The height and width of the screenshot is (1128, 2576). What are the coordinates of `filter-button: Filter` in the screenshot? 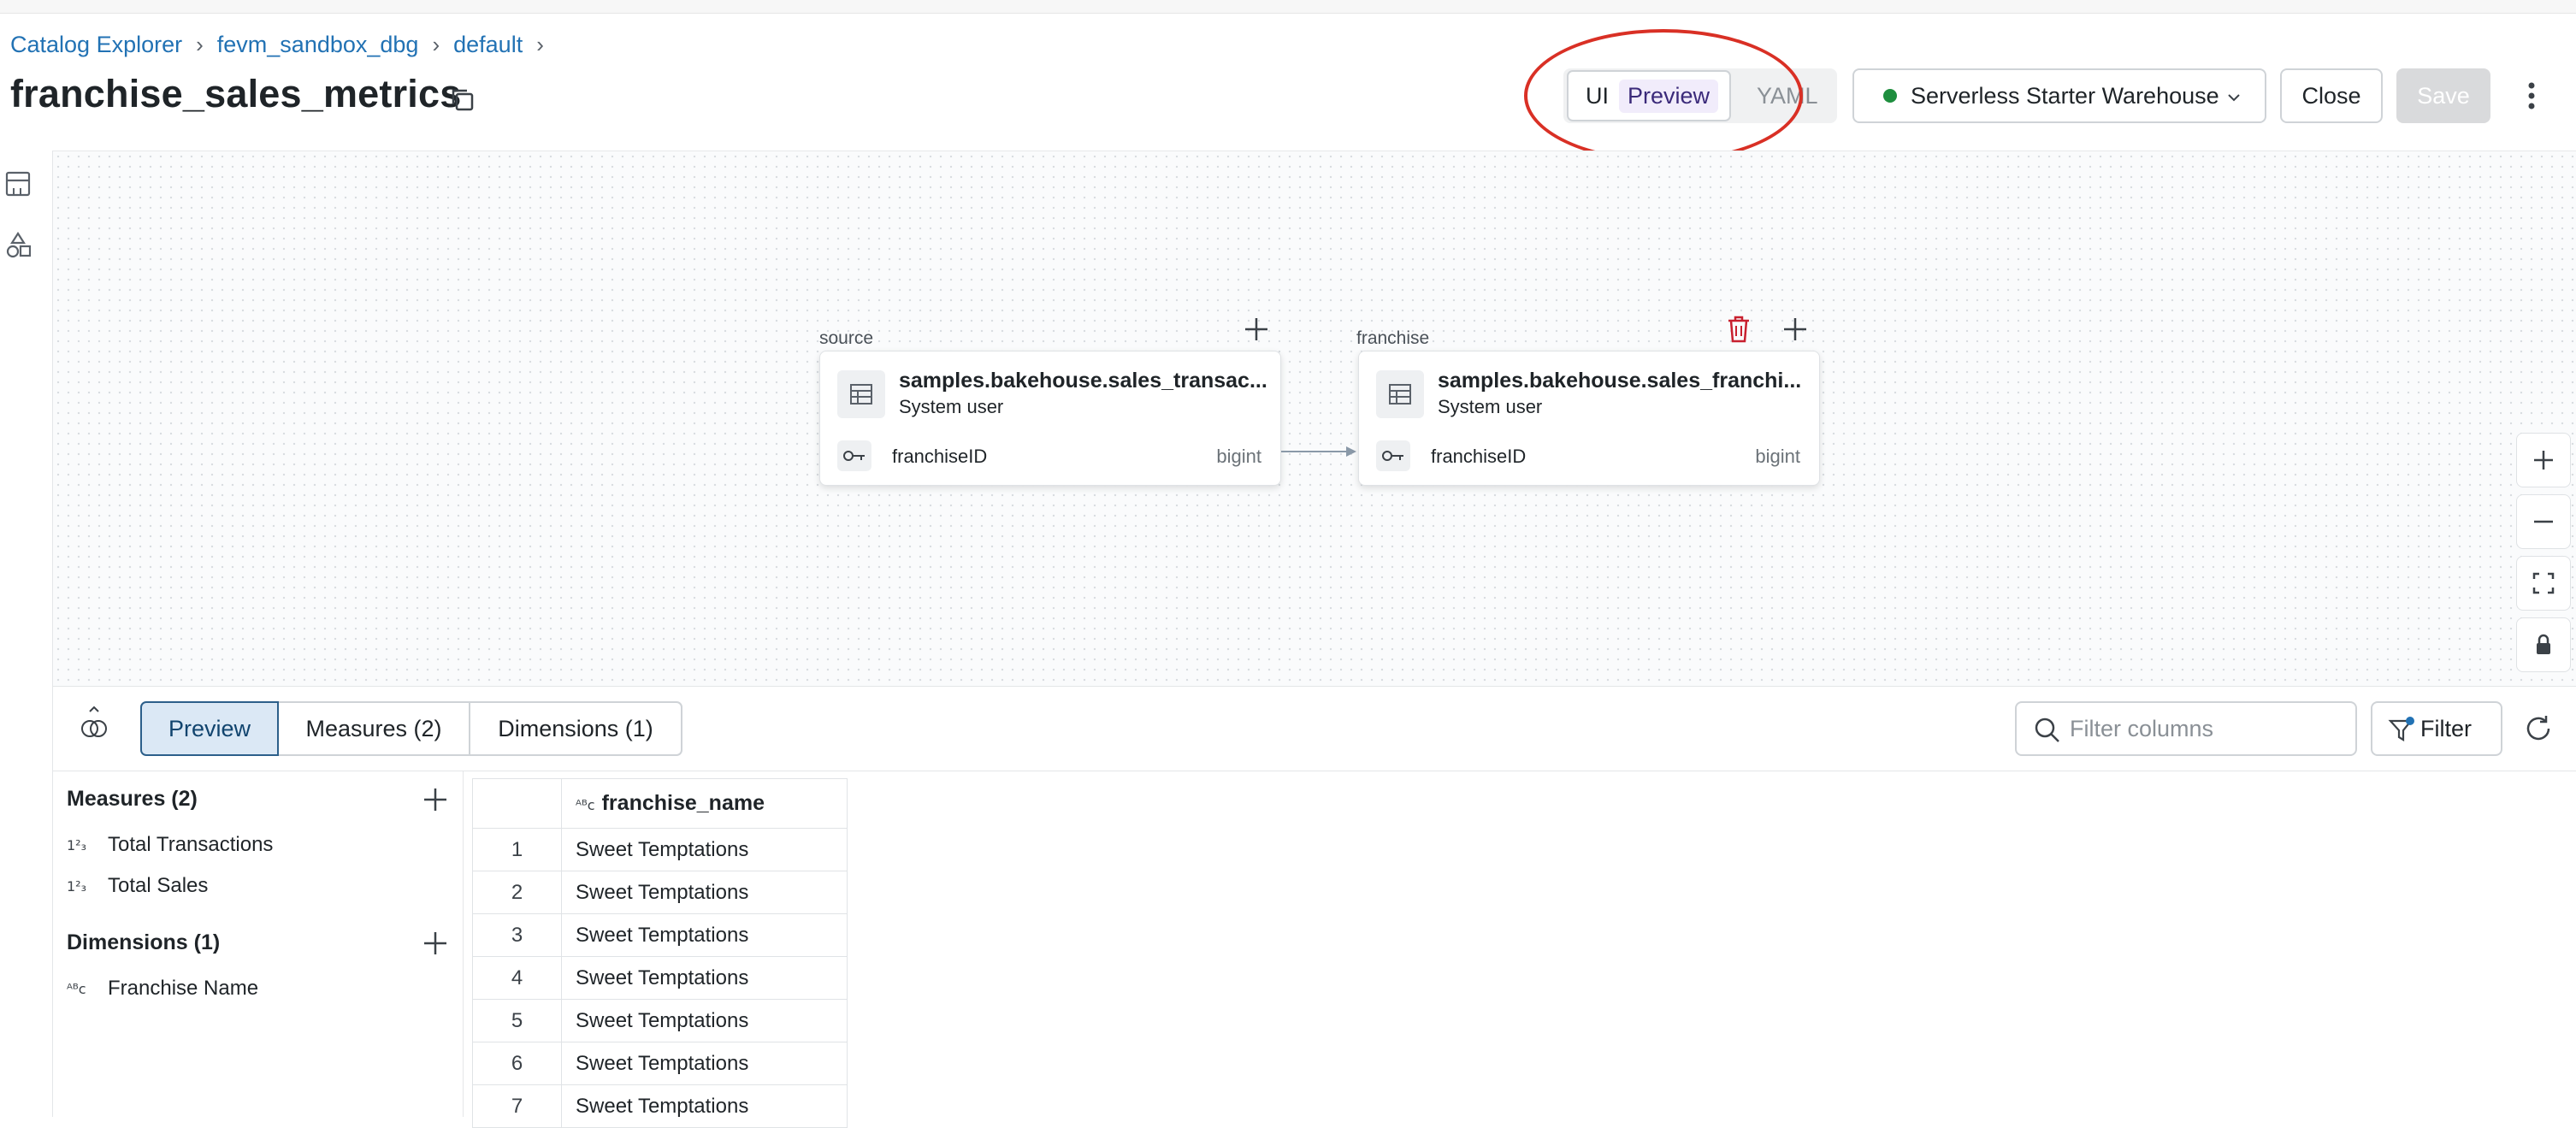 It's located at (2436, 728).